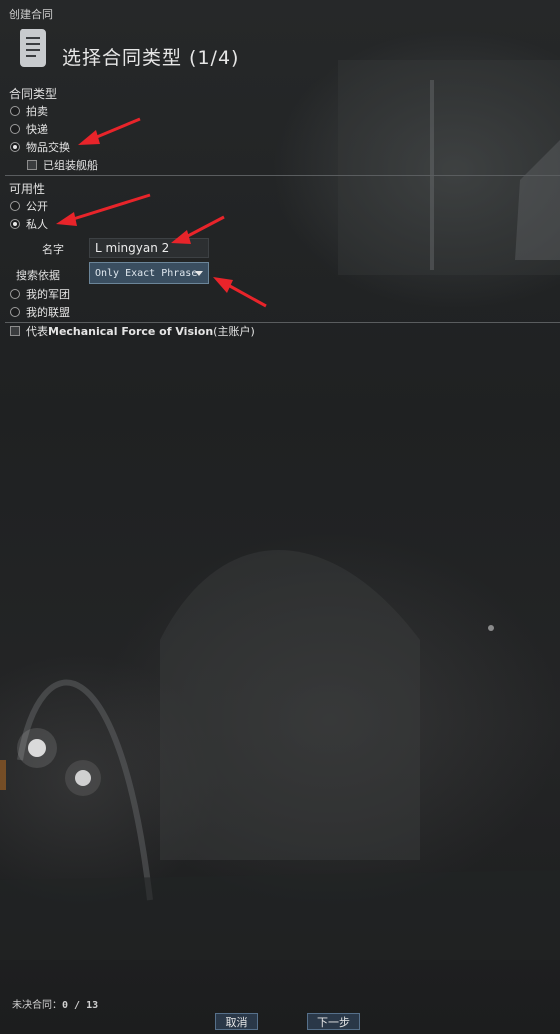 The width and height of the screenshot is (560, 1034). What do you see at coordinates (48, 294) in the screenshot?
I see `radio-label: 我的军团` at bounding box center [48, 294].